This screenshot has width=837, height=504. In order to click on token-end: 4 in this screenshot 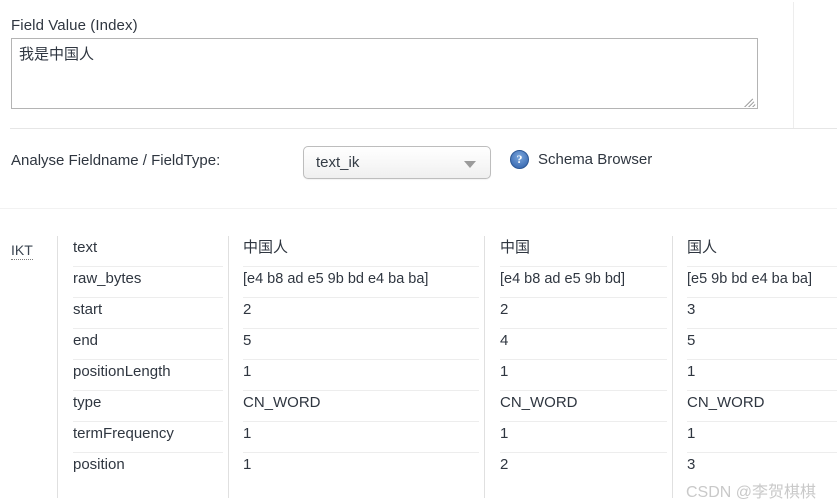, I will do `click(583, 344)`.